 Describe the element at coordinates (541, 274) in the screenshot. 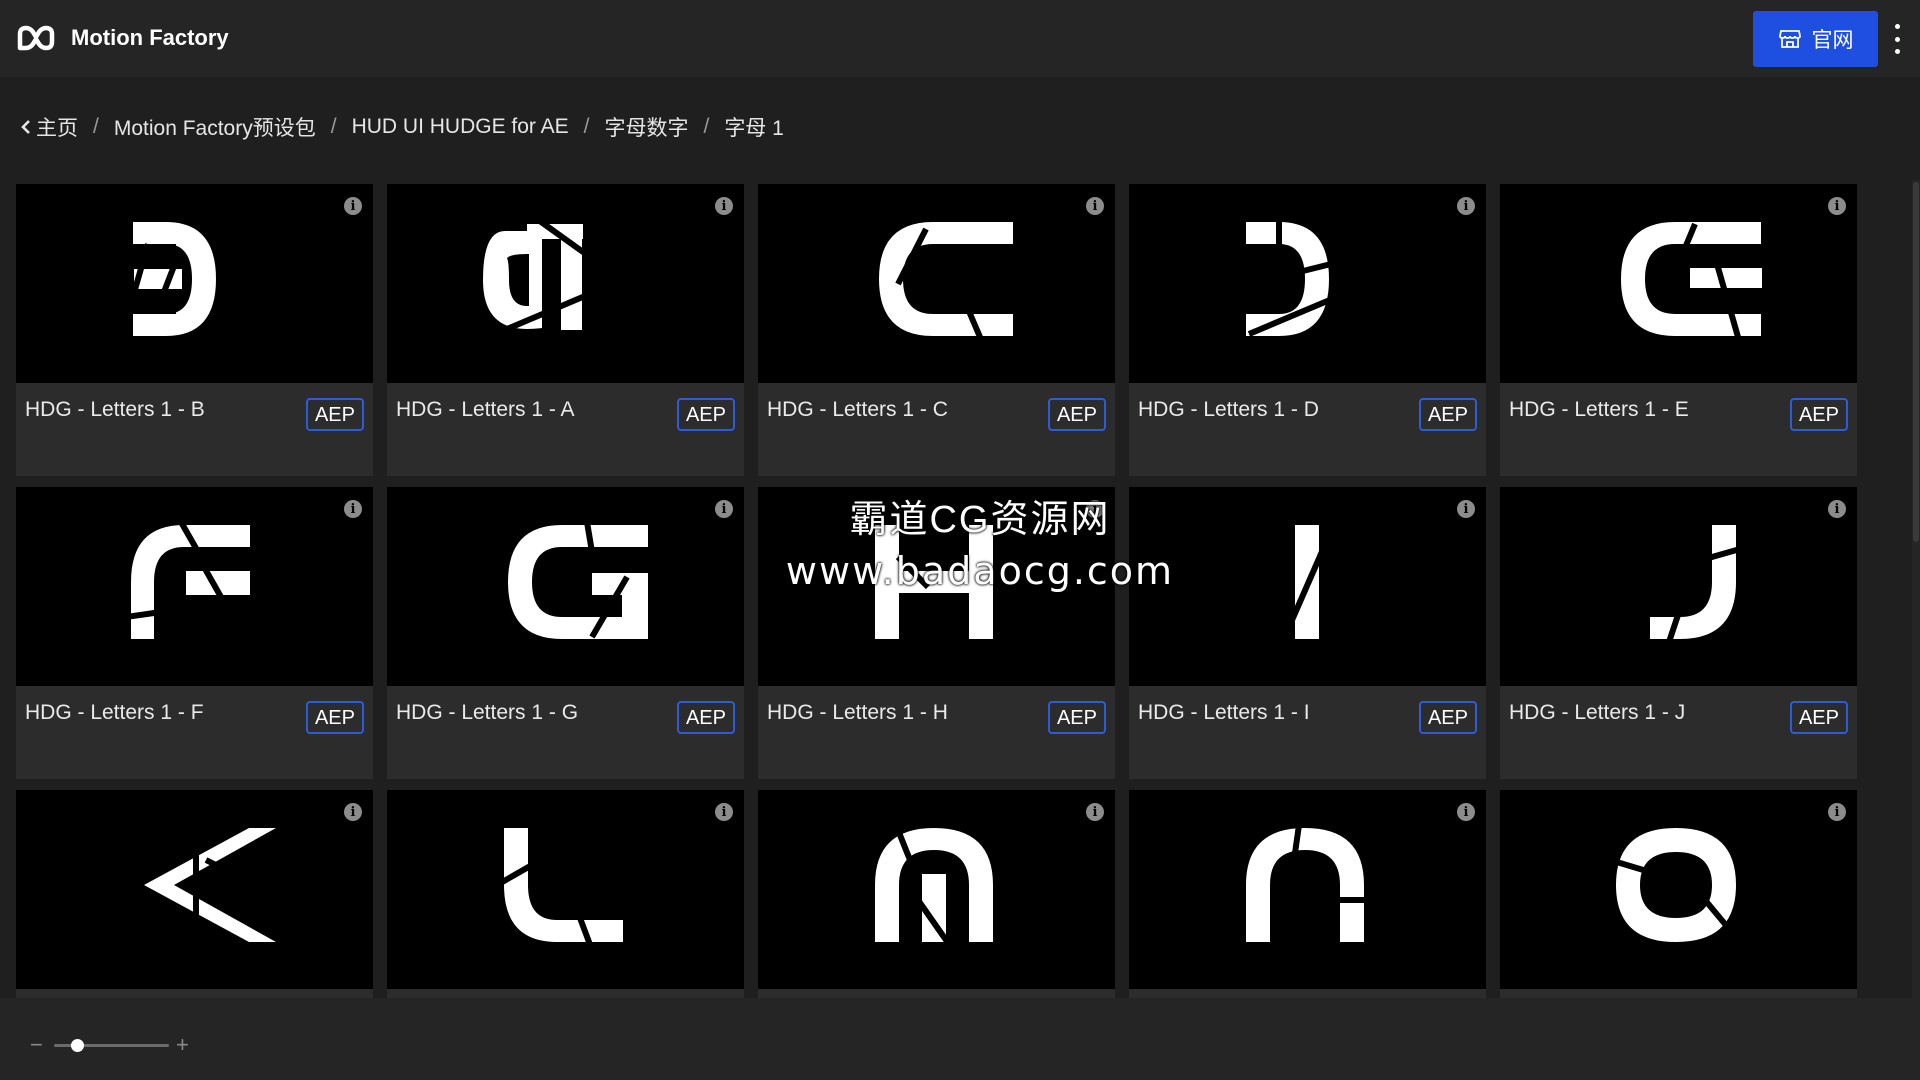

I see `letter-a-preview` at that location.